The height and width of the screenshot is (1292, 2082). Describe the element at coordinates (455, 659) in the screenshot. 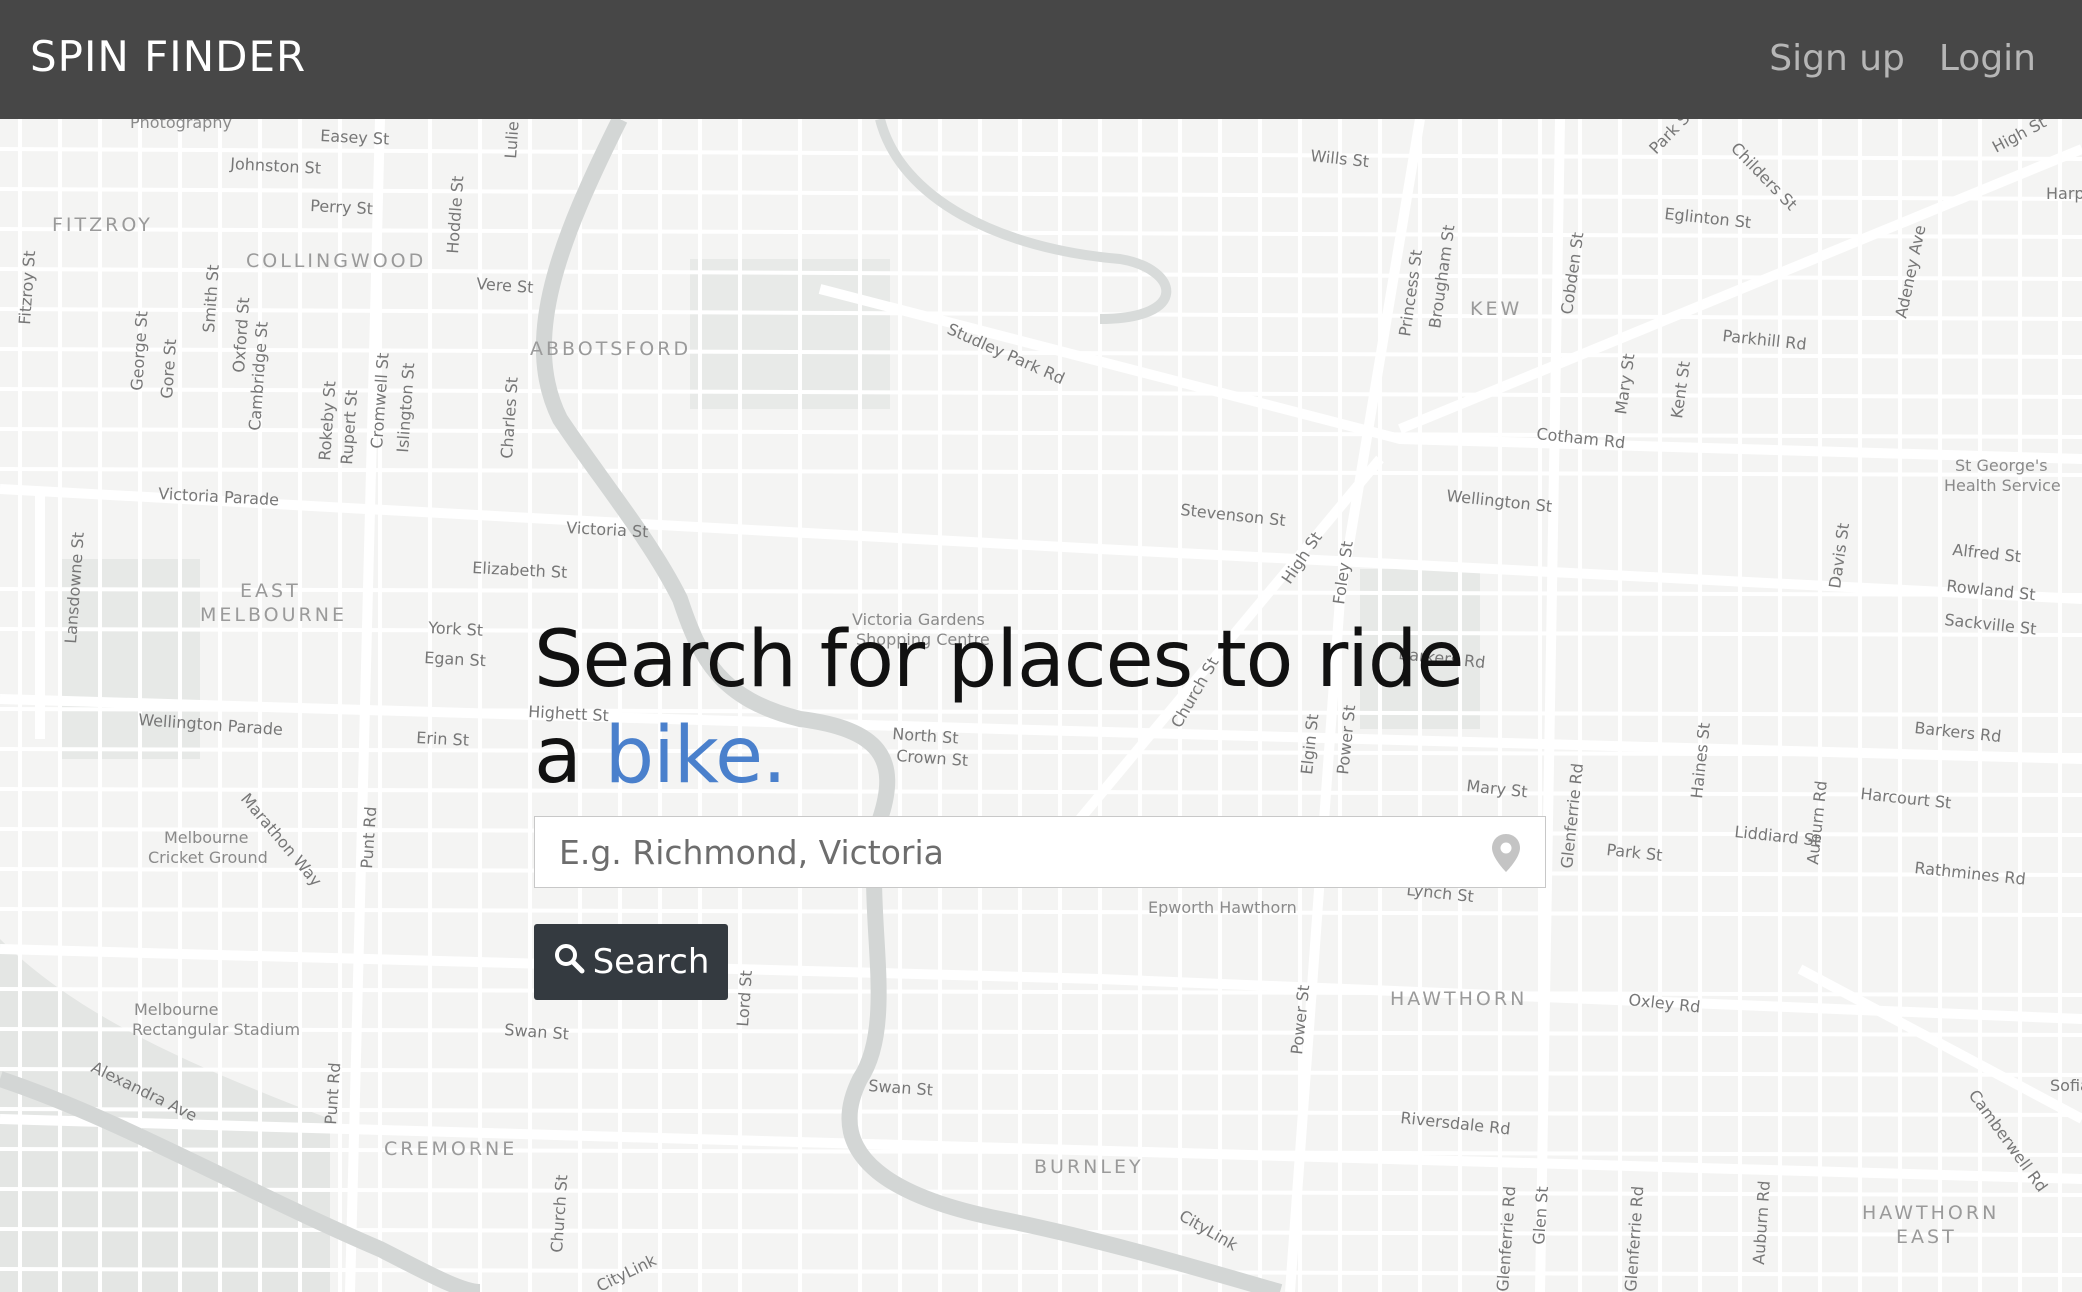

I see `street-label: Egan St` at that location.